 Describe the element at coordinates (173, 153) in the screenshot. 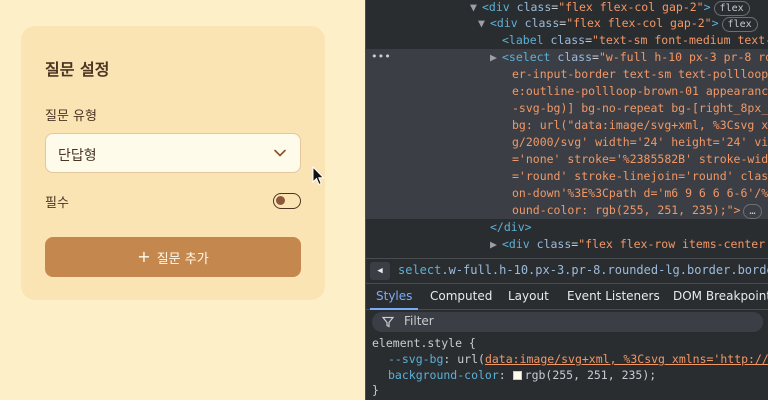

I see `question-type-select: 단답형` at that location.